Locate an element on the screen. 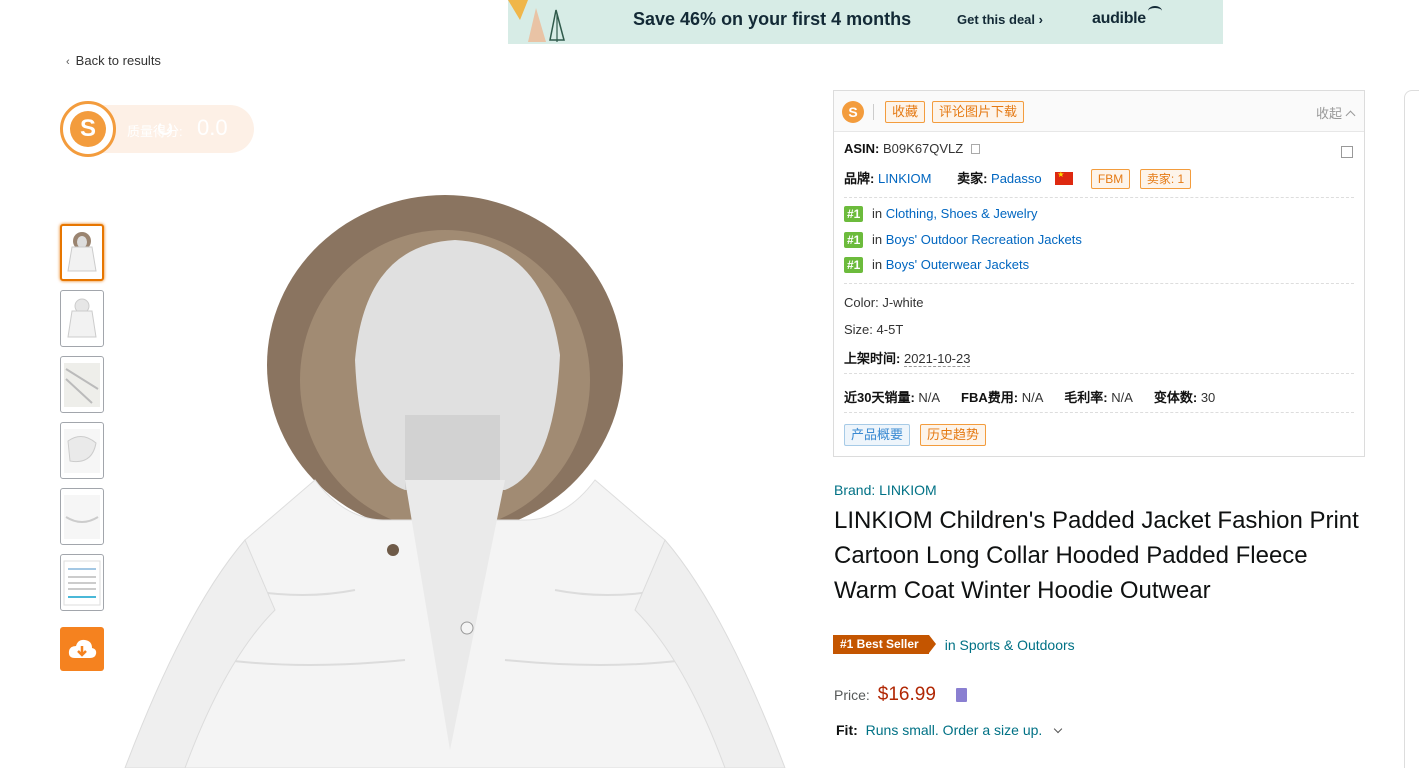 This screenshot has height=768, width=1419. asin-label: ASIN: is located at coordinates (862, 148).